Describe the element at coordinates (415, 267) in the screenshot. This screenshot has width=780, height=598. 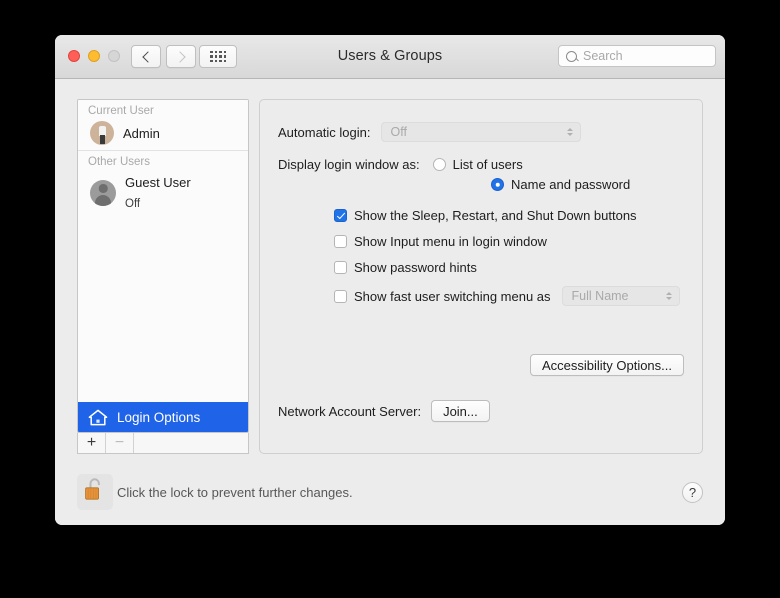
I see `checkbox-label-password-hints: Show password hints` at that location.